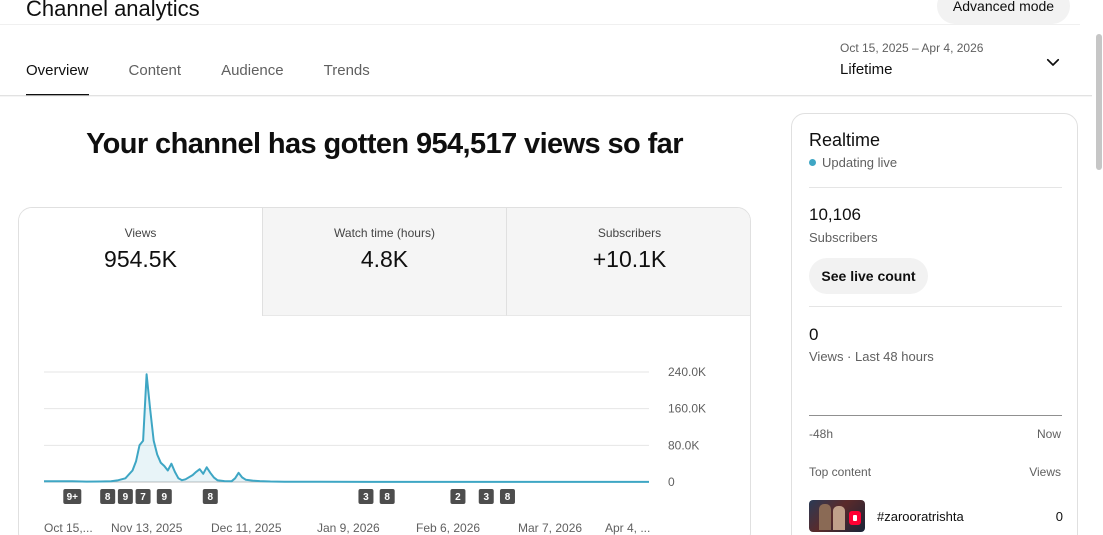 This screenshot has height=535, width=1103. I want to click on metric-value: 4.8K, so click(384, 259).